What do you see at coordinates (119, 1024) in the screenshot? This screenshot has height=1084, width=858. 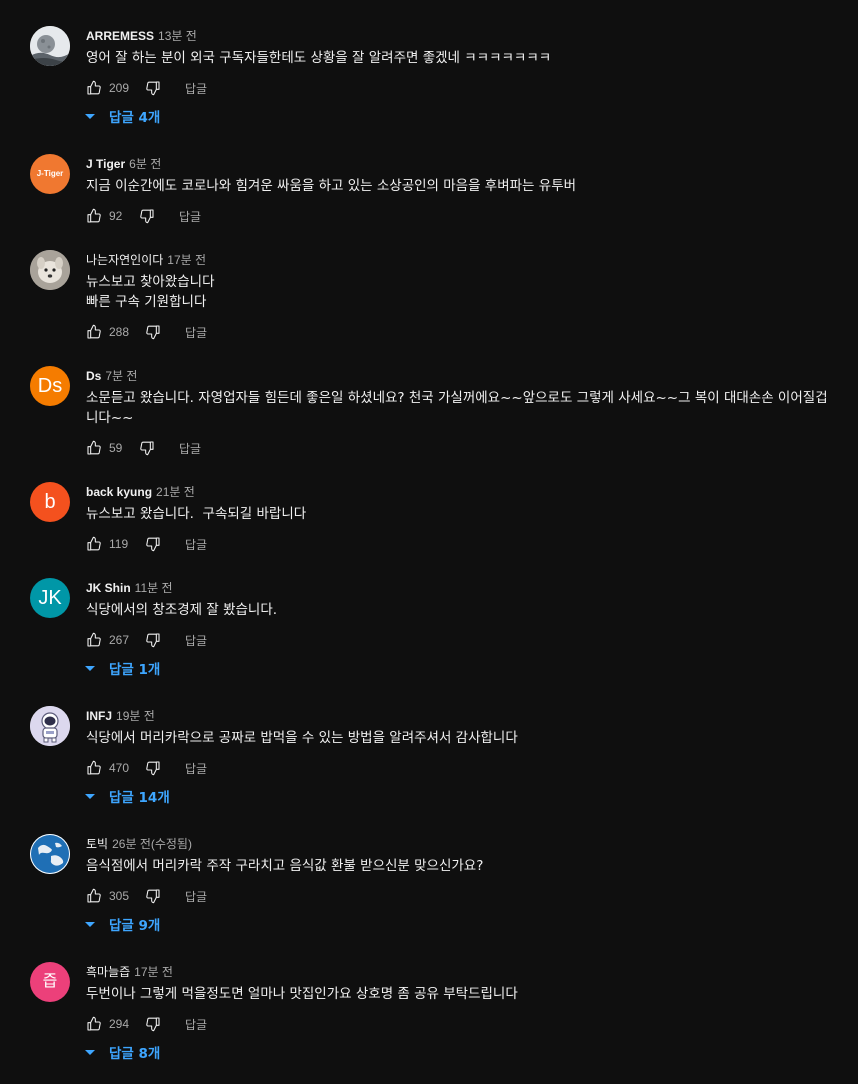 I see `like-count: 294` at bounding box center [119, 1024].